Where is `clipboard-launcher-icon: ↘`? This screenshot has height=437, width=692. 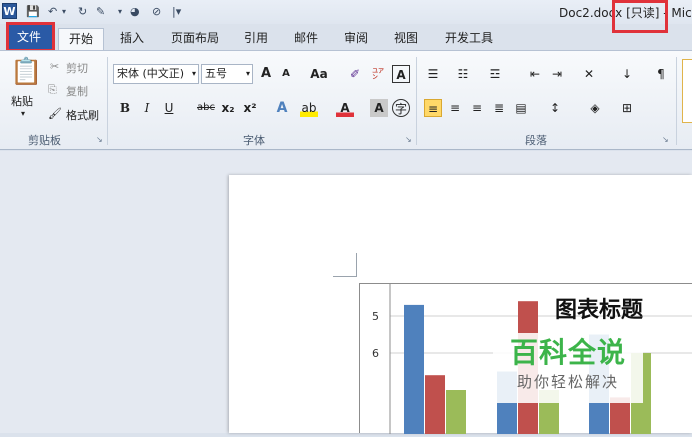 clipboard-launcher-icon: ↘ is located at coordinates (99, 139).